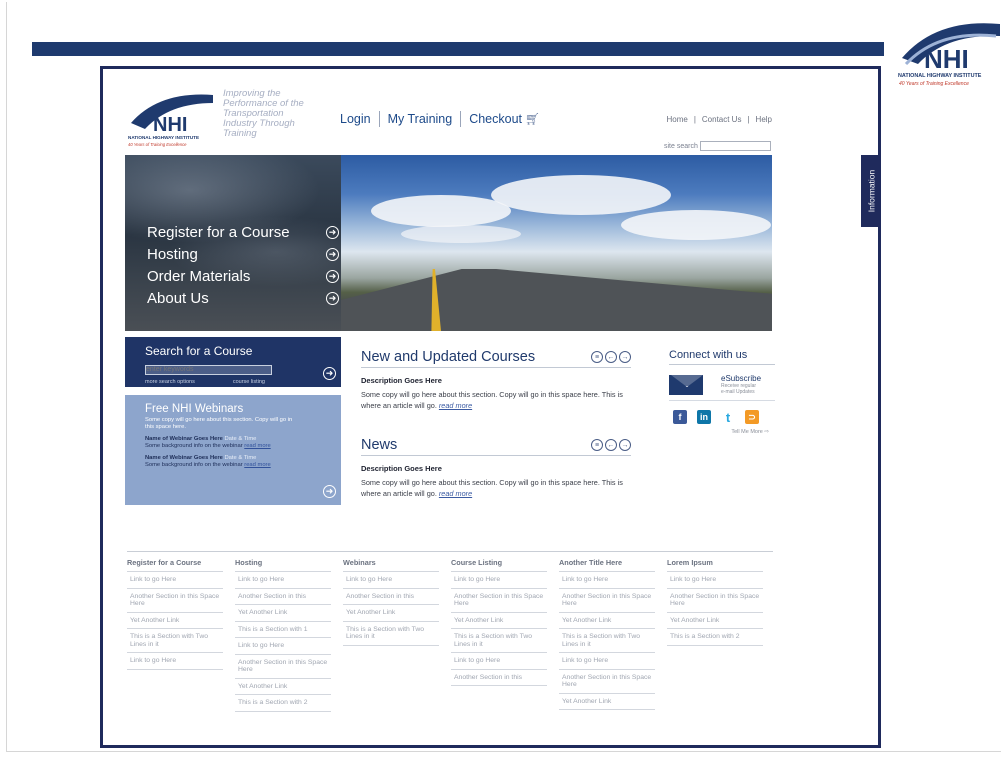  Describe the element at coordinates (157, 144) in the screenshot. I see `svg-text:40 Years of Training Excellenc: 40 Years of Training Excellence` at that location.